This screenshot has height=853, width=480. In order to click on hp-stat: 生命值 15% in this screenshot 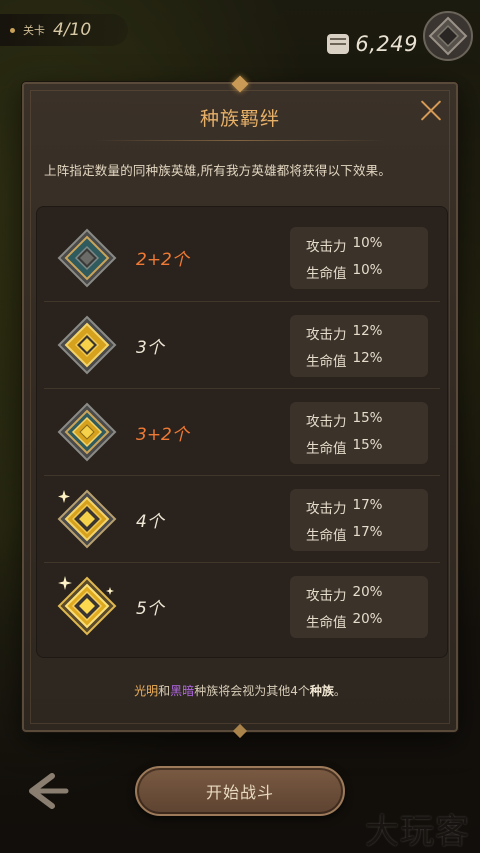, I will do `click(367, 447)`.